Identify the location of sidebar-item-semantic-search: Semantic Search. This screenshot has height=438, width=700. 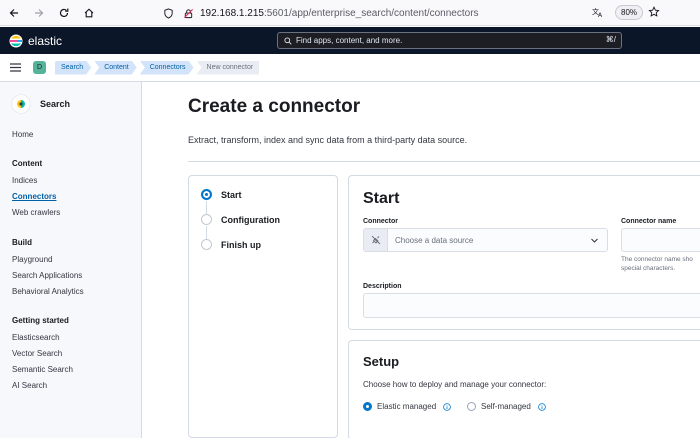
(42, 369).